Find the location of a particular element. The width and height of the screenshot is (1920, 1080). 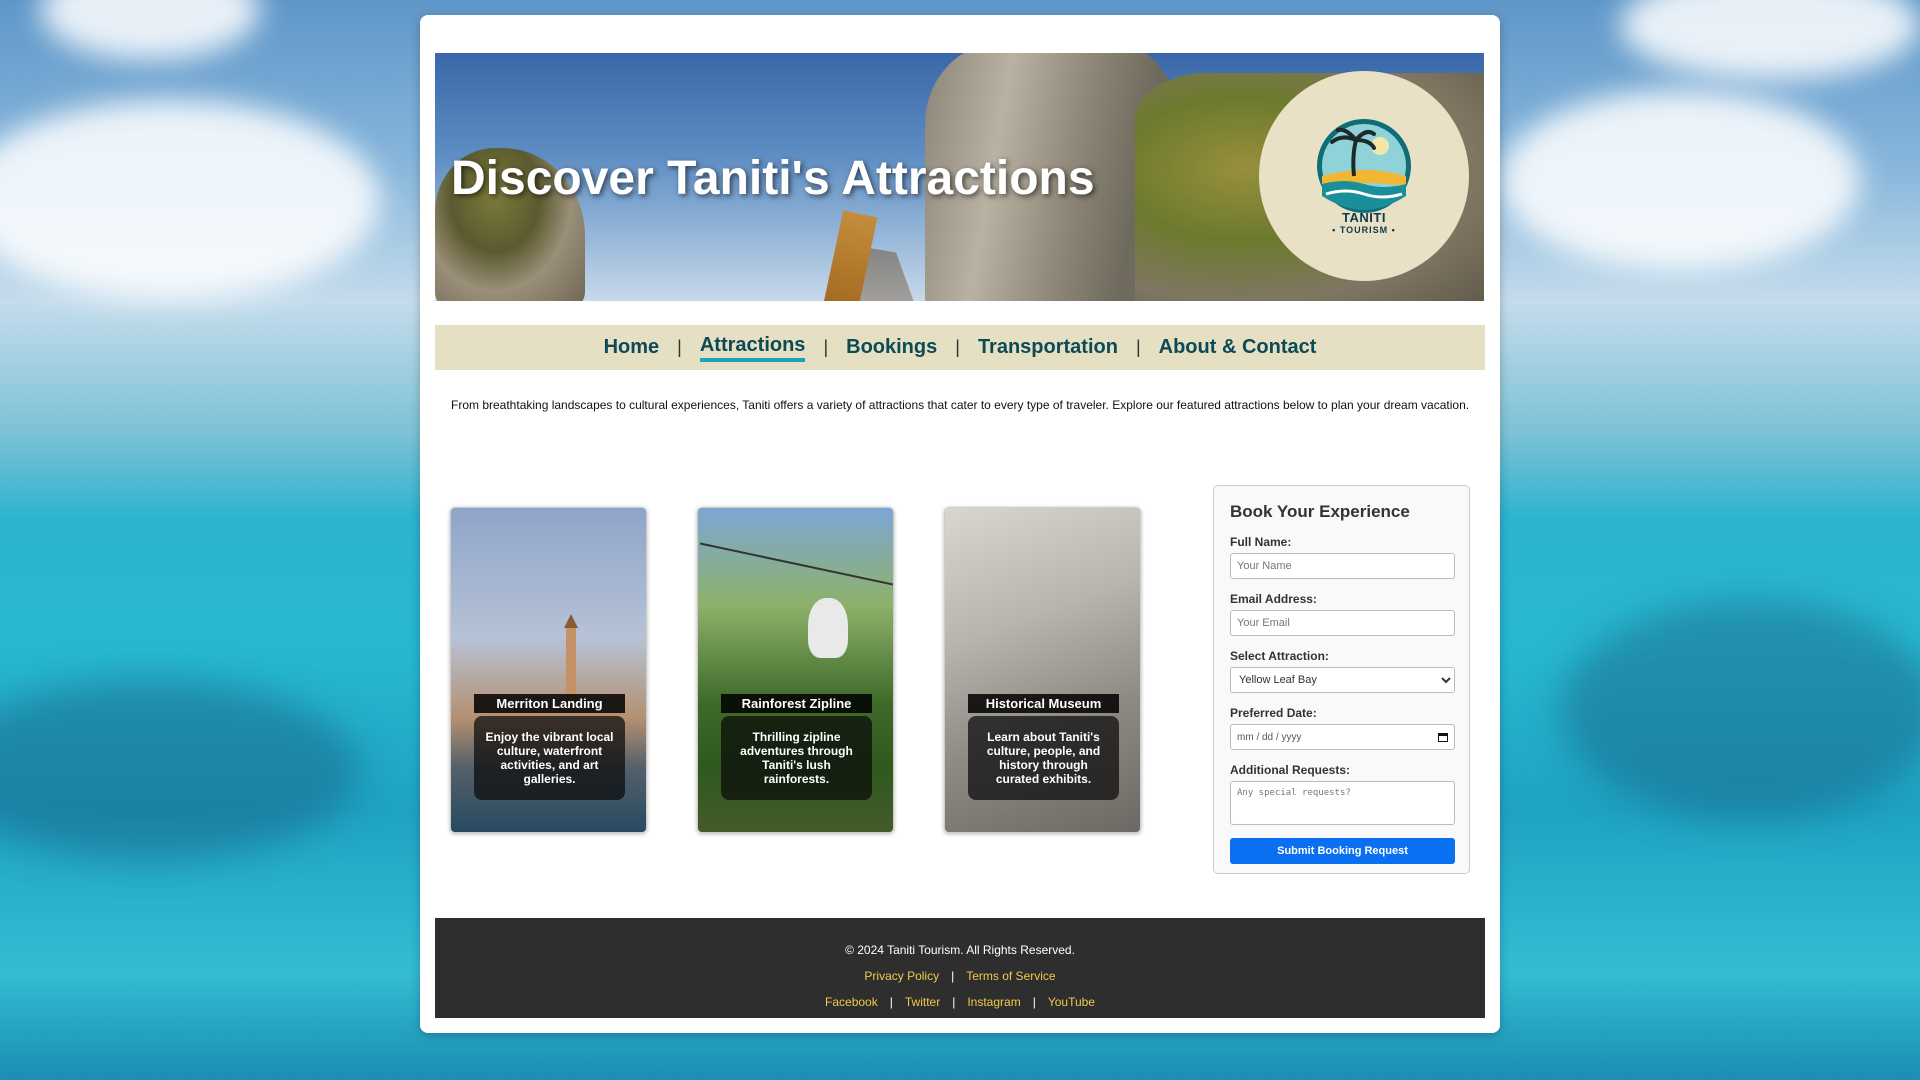

date-placeholder: mm / dd / yyyy is located at coordinates (1269, 737).